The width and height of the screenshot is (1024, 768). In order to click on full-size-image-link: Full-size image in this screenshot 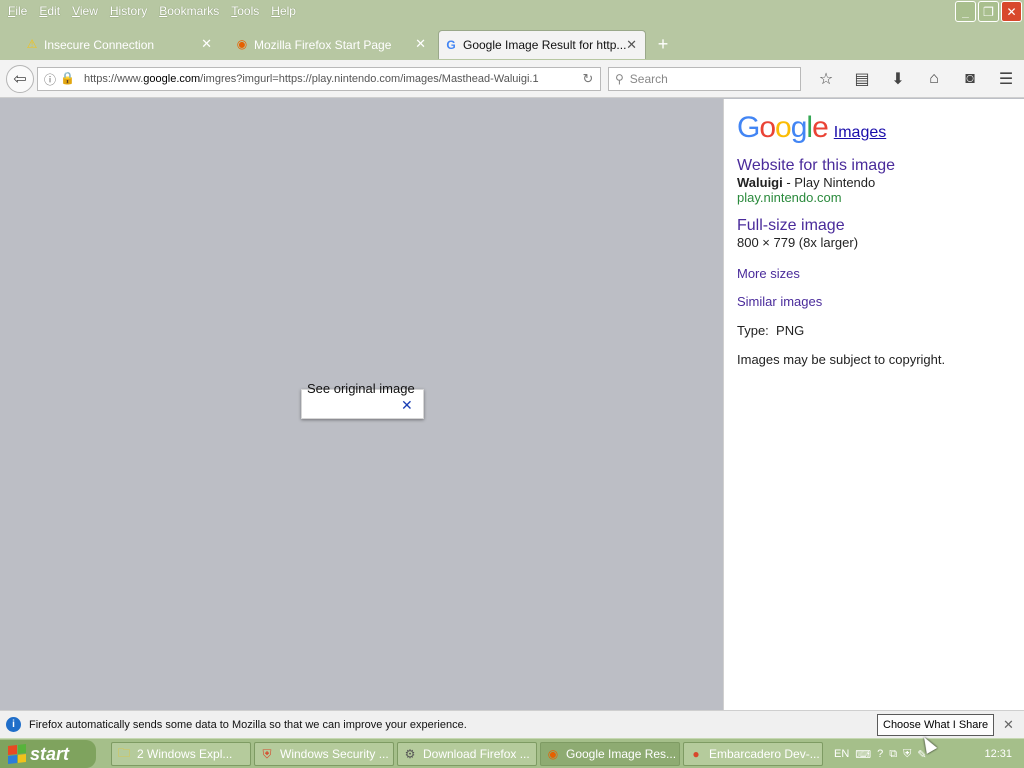, I will do `click(880, 226)`.